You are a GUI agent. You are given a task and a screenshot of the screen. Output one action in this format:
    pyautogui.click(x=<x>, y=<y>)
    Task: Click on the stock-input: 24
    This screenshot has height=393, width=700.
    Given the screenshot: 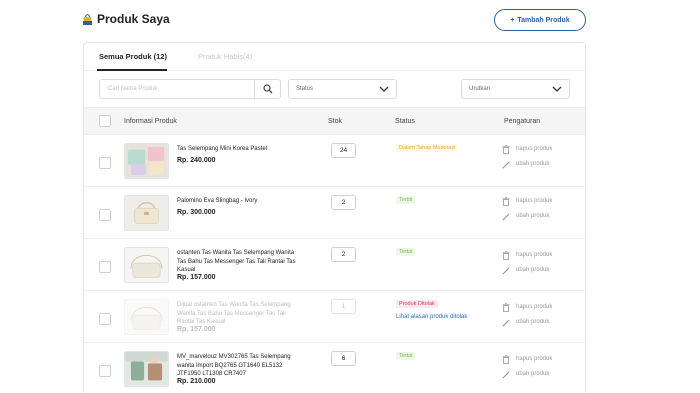 What is the action you would take?
    pyautogui.click(x=343, y=150)
    